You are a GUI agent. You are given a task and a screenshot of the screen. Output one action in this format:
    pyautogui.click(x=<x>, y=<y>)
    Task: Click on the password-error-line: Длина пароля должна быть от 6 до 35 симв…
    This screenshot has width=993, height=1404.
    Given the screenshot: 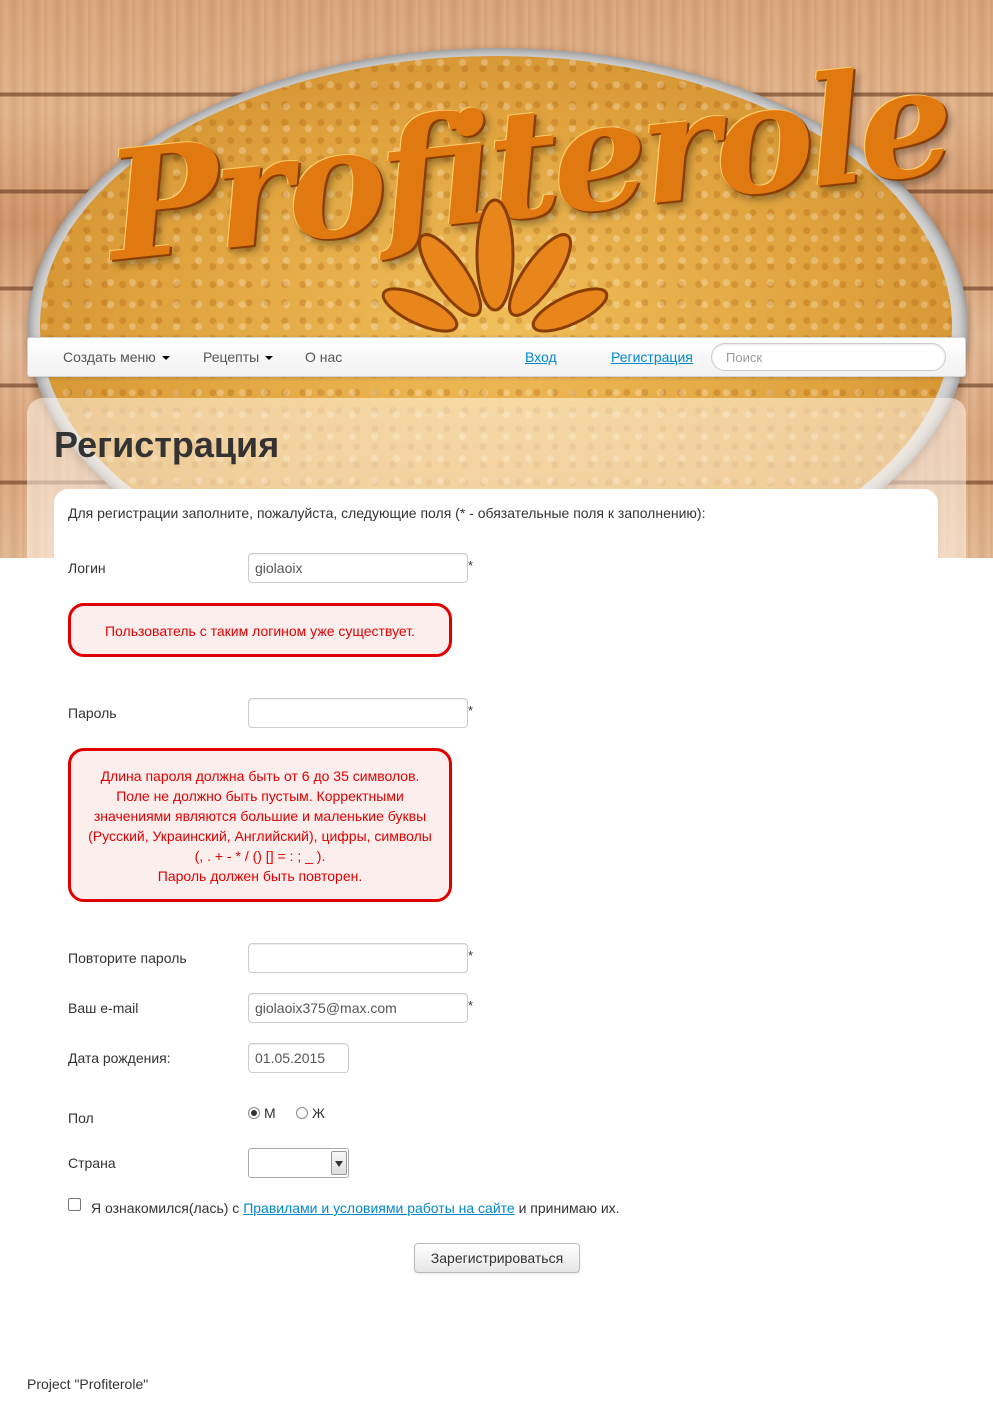 What is the action you would take?
    pyautogui.click(x=260, y=776)
    